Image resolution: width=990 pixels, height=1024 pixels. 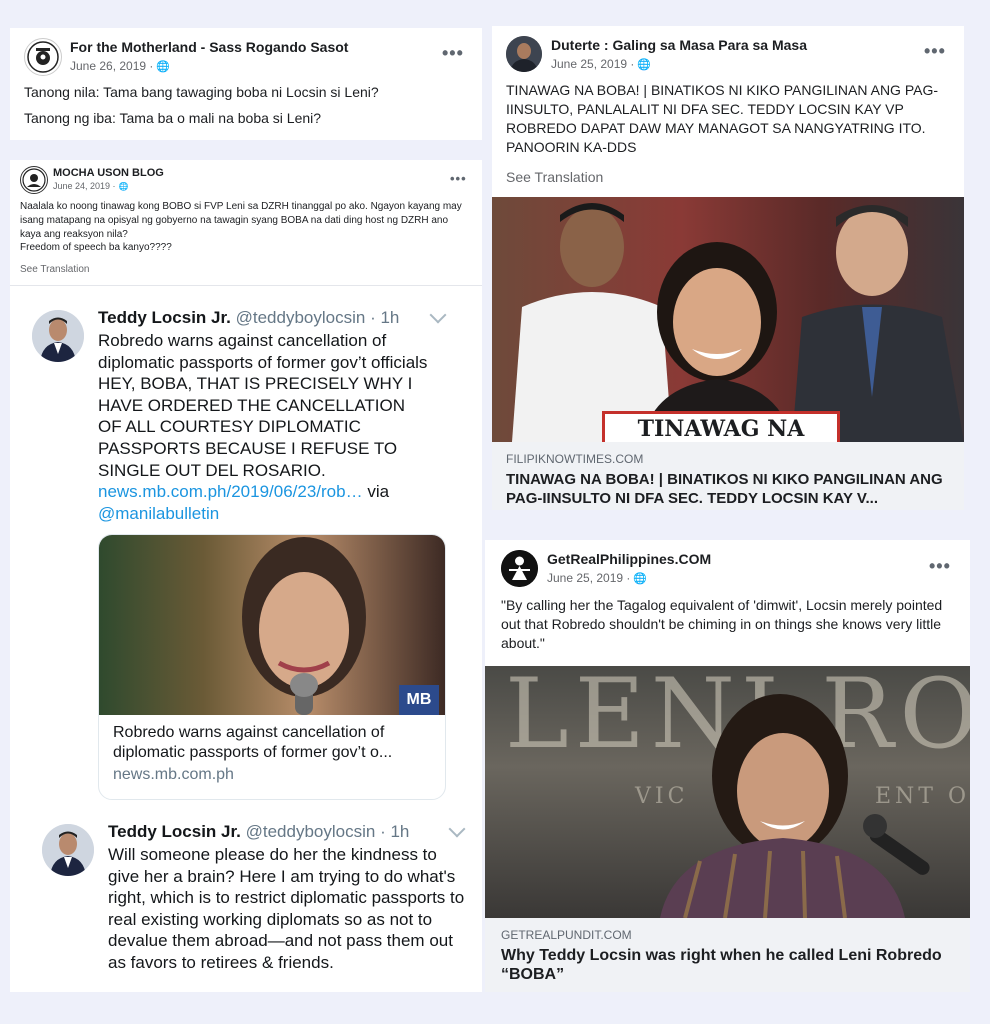 I want to click on divider, so click(x=246, y=285).